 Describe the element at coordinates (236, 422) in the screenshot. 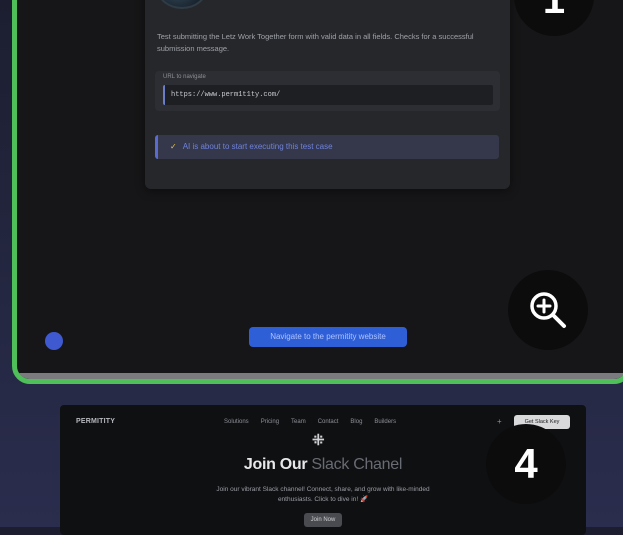

I see `nav-item-solutions: Solutions` at that location.